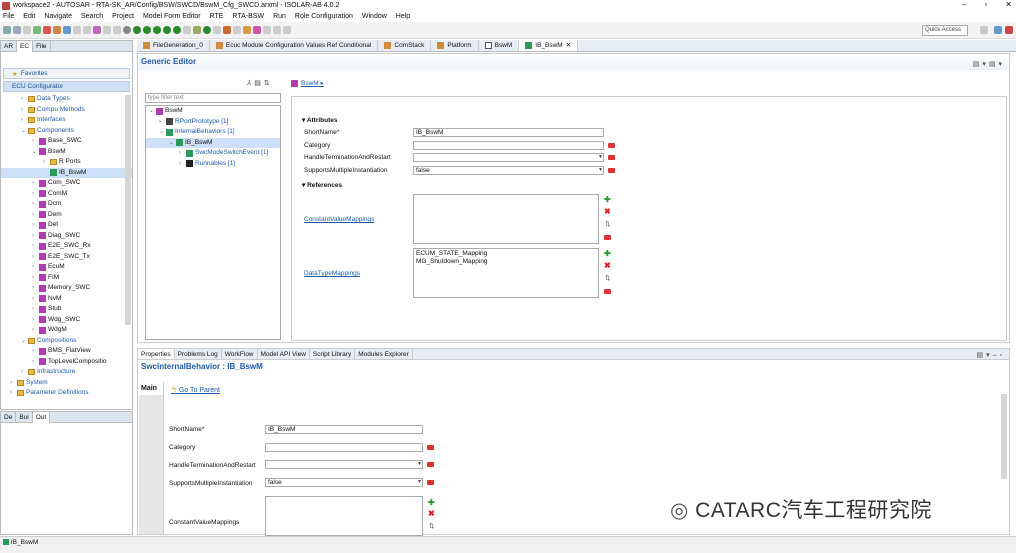 The image size is (1016, 553). What do you see at coordinates (324, 16) in the screenshot?
I see `menu-role-configuration: Role Configuration` at bounding box center [324, 16].